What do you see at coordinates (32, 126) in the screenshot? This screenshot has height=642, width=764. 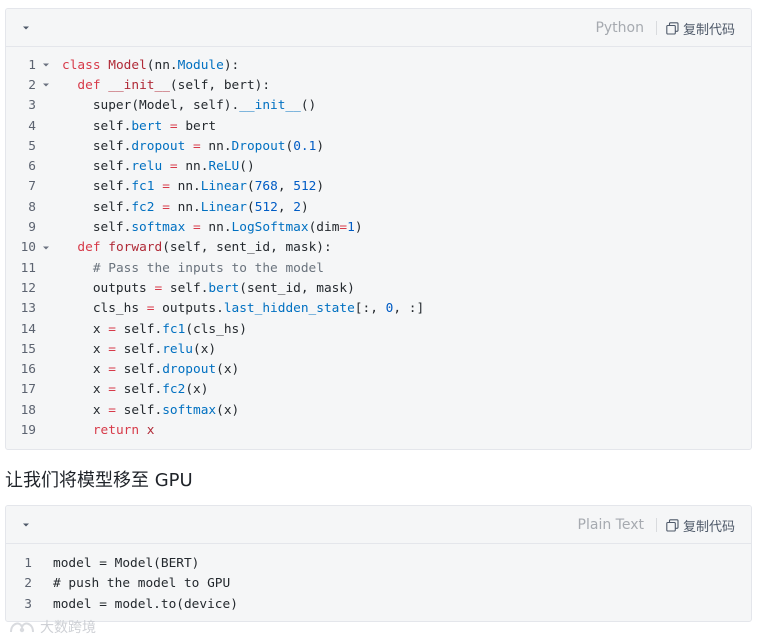 I see `line-number: 4` at bounding box center [32, 126].